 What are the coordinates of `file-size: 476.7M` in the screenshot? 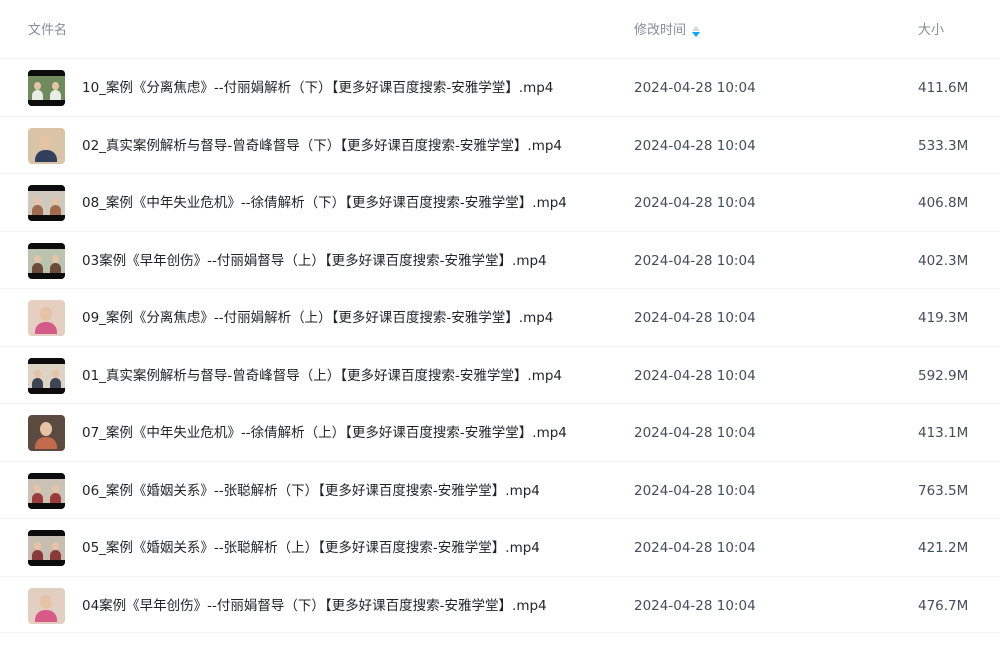 It's located at (943, 605).